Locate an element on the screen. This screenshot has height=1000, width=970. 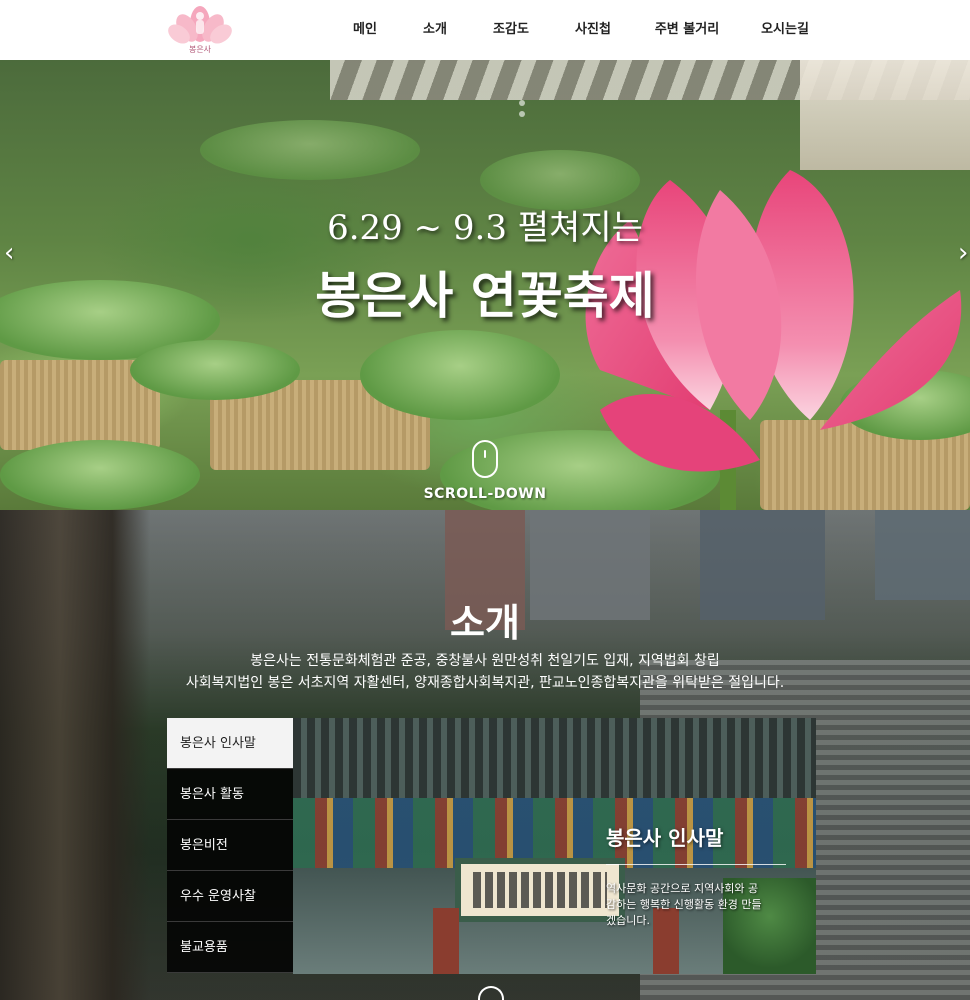
hero-bg-tent is located at coordinates (885, 115).